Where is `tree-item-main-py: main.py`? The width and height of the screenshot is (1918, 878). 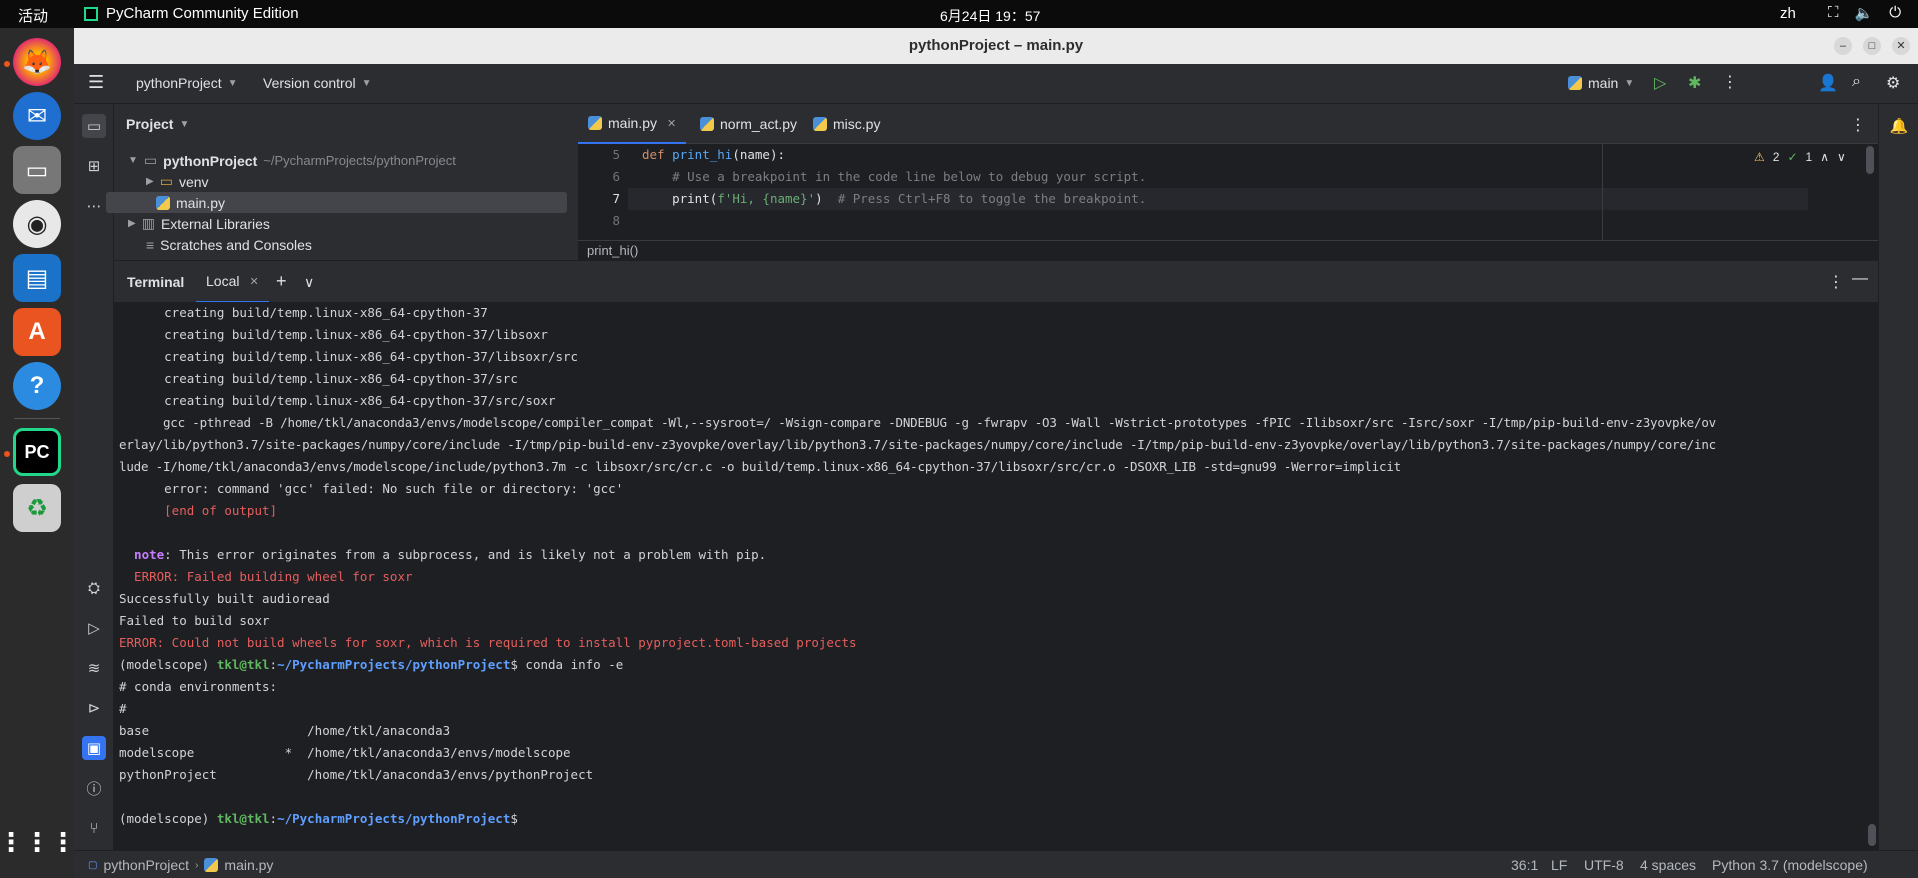
tree-item-main-py: main.py is located at coordinates (336, 202).